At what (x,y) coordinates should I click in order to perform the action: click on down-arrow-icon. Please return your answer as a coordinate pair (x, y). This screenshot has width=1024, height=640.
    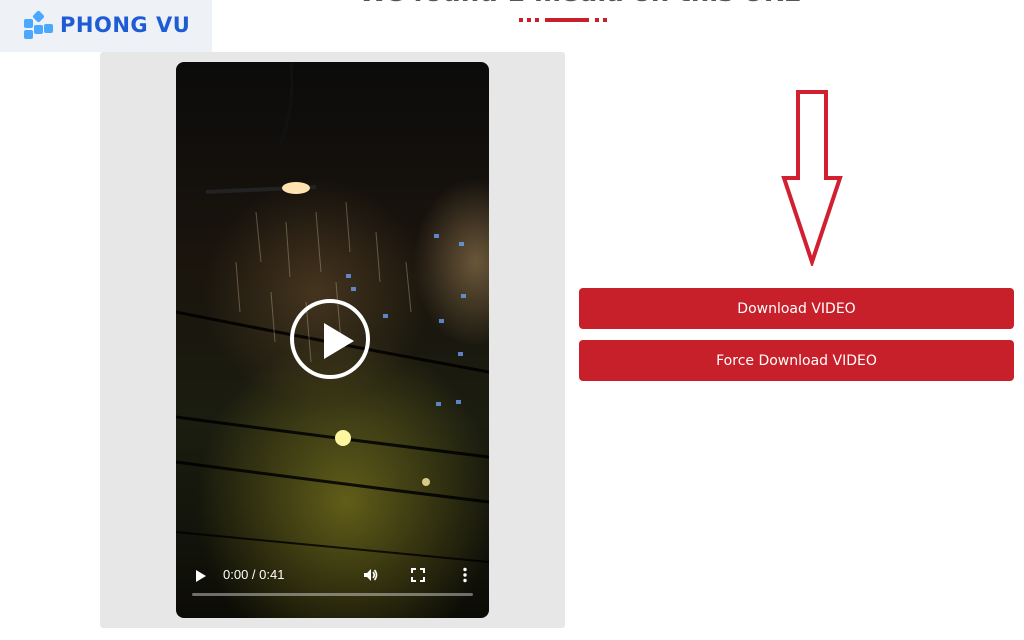
    Looking at the image, I should click on (812, 178).